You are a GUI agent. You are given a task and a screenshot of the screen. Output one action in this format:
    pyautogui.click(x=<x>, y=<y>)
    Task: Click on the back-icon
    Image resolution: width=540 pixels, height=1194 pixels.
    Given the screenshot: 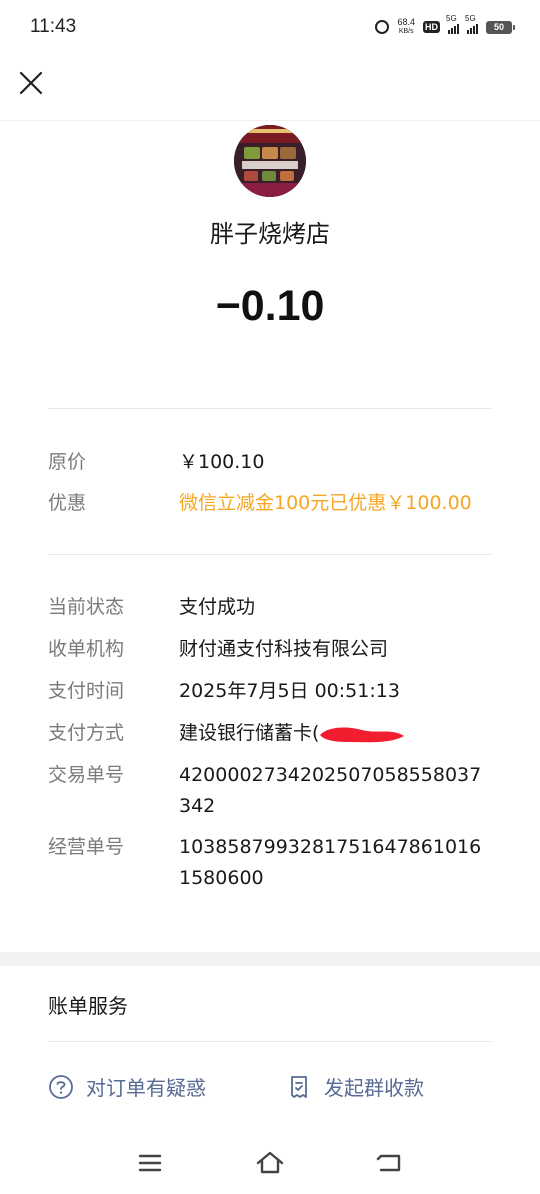 What is the action you would take?
    pyautogui.click(x=388, y=1163)
    